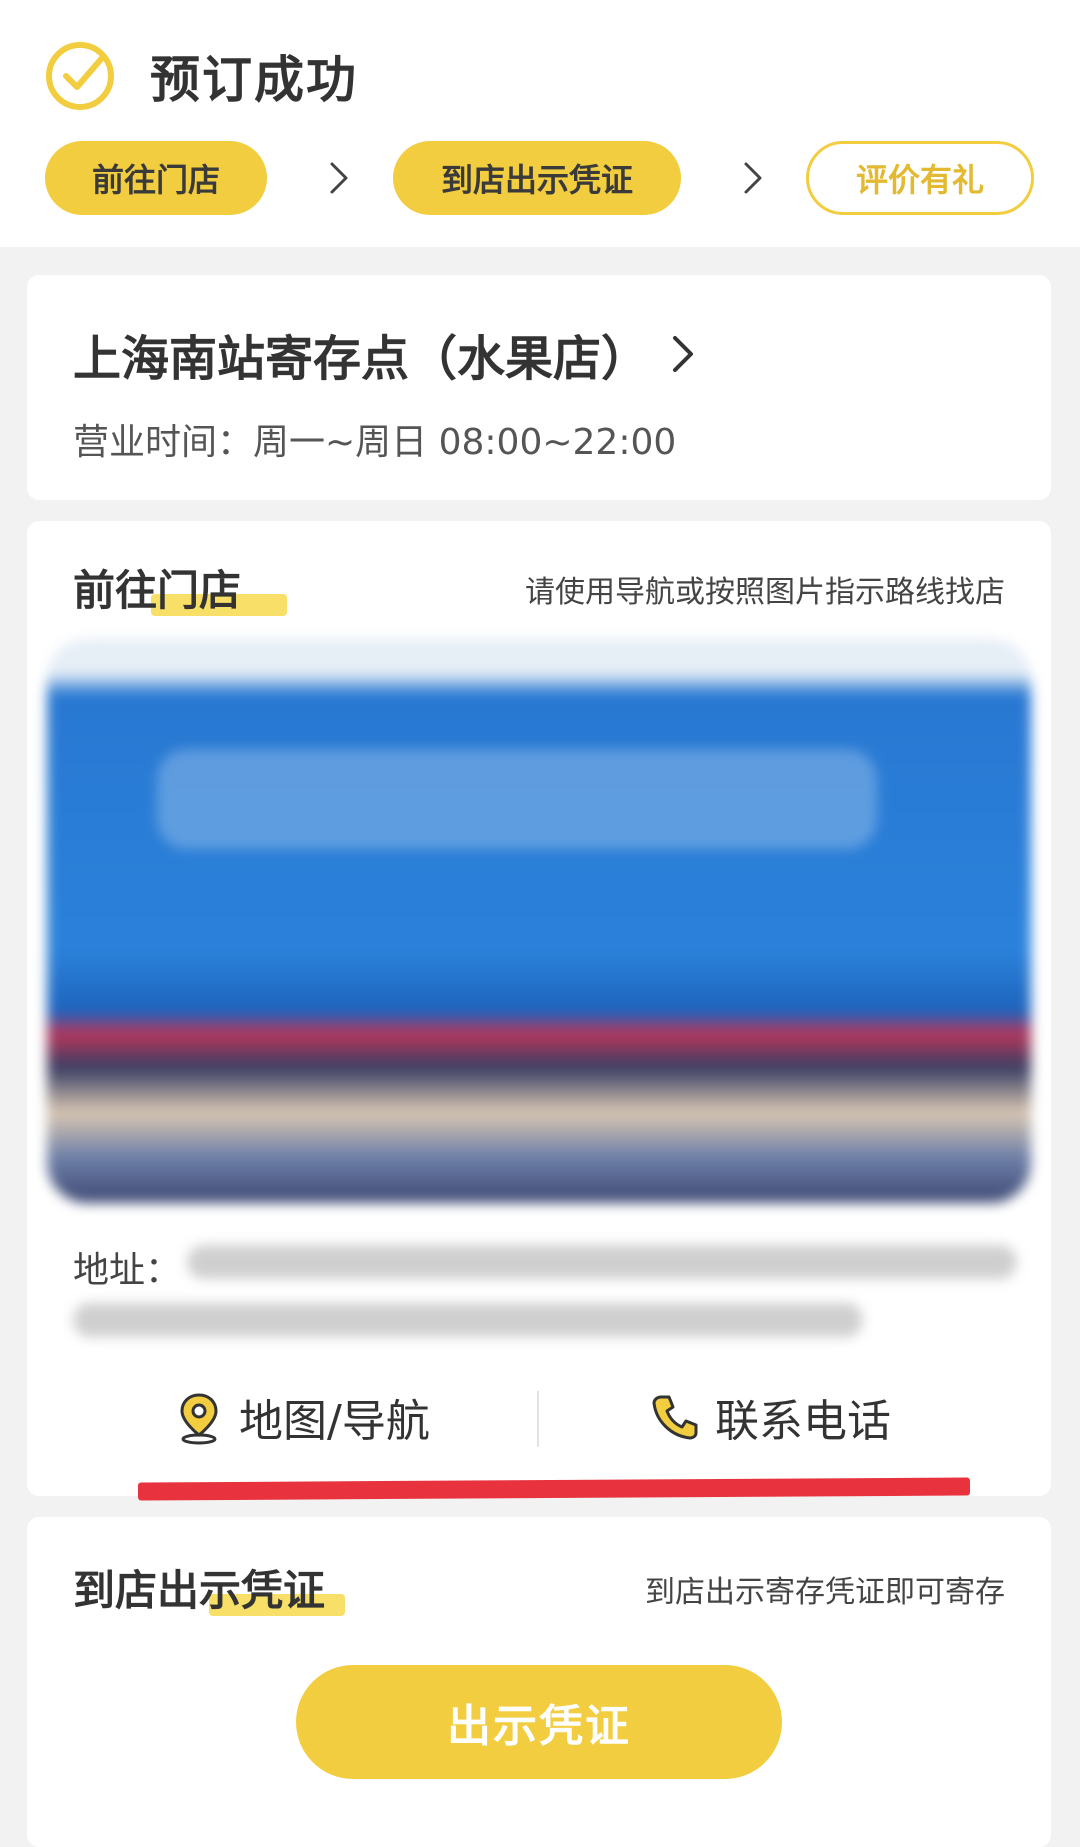 This screenshot has height=1847, width=1080. I want to click on address-label: 地址：, so click(127, 1270).